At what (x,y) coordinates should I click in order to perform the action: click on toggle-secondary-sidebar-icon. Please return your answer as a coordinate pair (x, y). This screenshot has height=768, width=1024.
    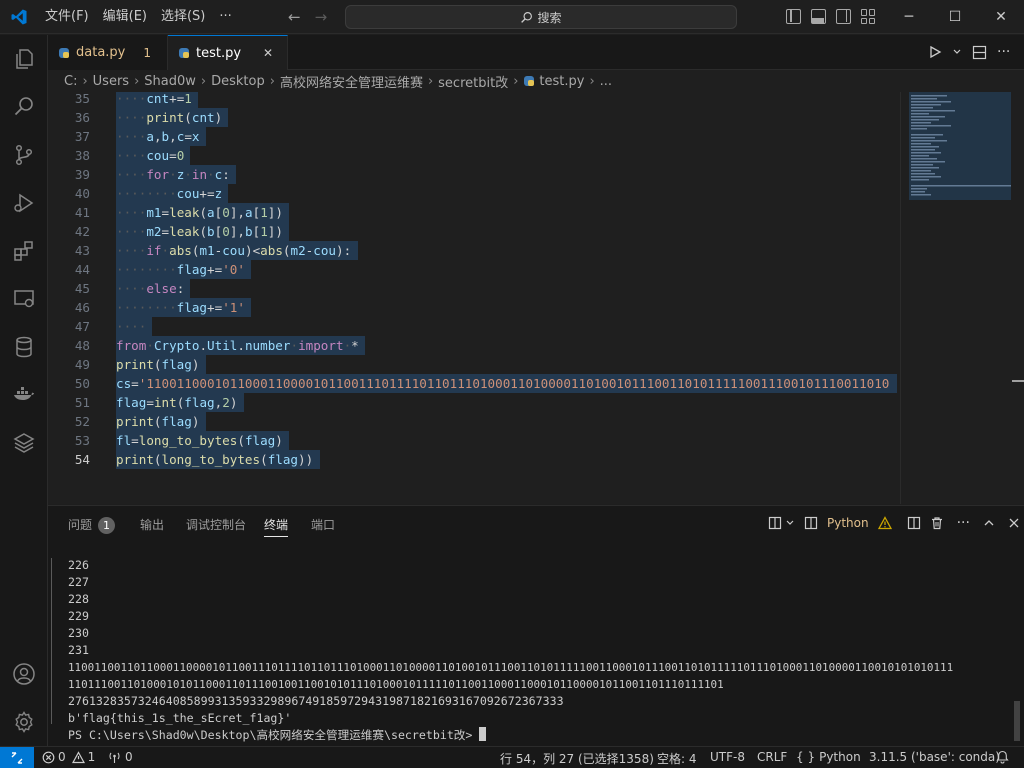
    Looking at the image, I should click on (843, 16).